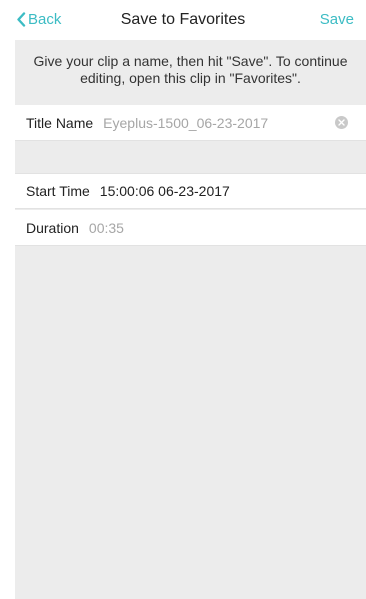  Describe the element at coordinates (337, 19) in the screenshot. I see `save-button: Save` at that location.